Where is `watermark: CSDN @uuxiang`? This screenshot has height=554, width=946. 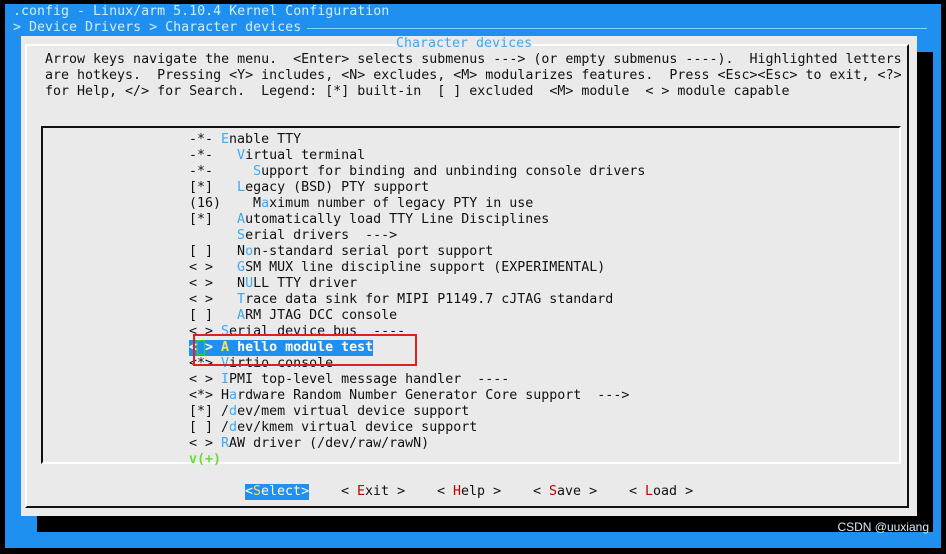
watermark: CSDN @uuxiang is located at coordinates (883, 527).